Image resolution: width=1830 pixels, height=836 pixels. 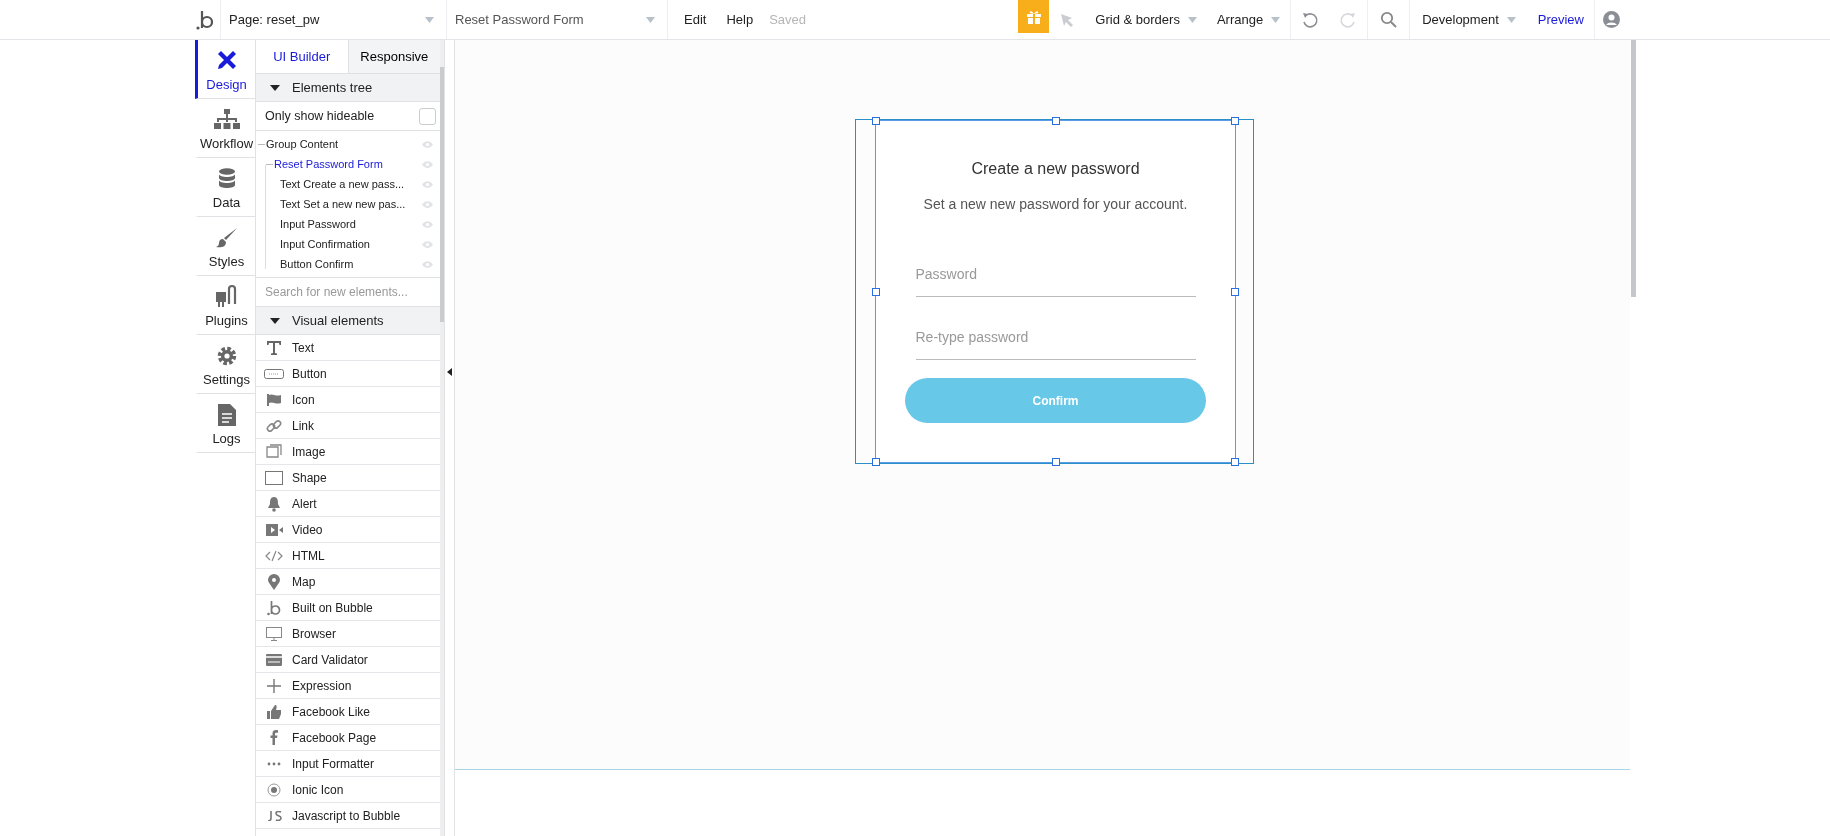 What do you see at coordinates (1389, 19) in the screenshot?
I see `search-icon` at bounding box center [1389, 19].